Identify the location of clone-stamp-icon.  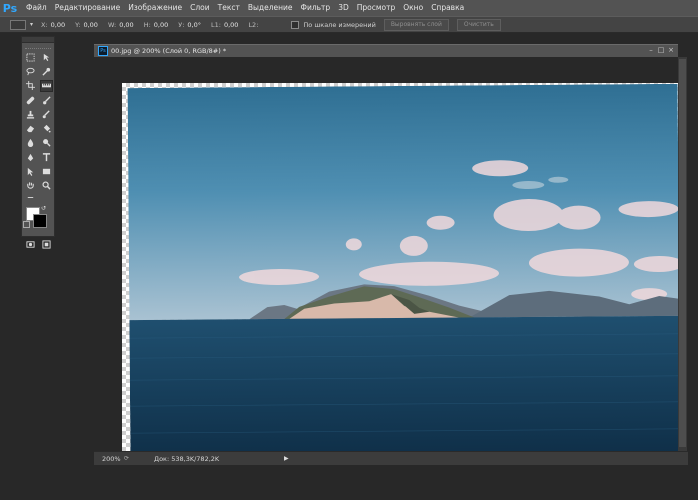
(30, 114).